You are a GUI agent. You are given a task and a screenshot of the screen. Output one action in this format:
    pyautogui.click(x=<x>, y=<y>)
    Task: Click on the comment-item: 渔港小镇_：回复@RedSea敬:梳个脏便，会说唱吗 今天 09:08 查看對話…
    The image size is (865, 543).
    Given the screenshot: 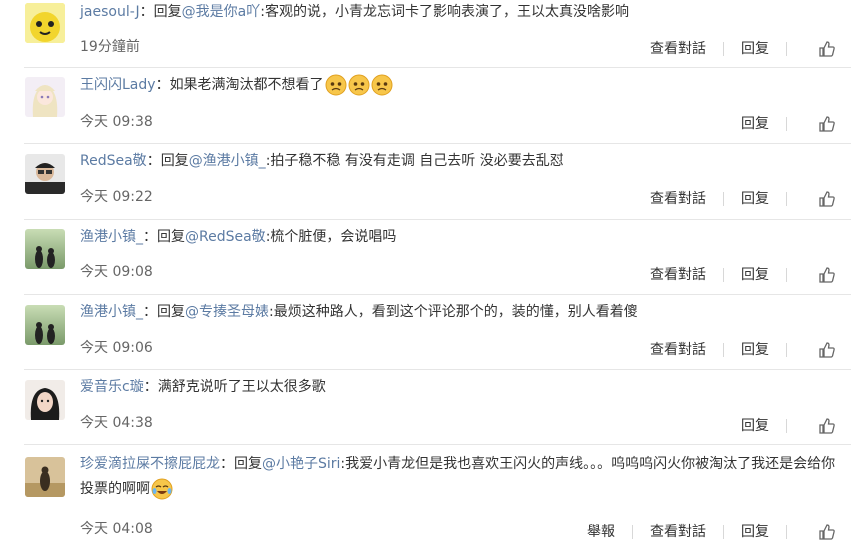 What is the action you would take?
    pyautogui.click(x=432, y=256)
    